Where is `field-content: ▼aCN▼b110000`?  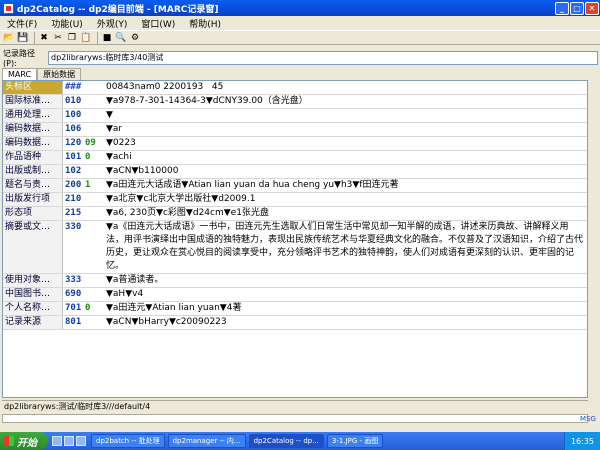 field-content: ▼aCN▼b110000 is located at coordinates (345, 171).